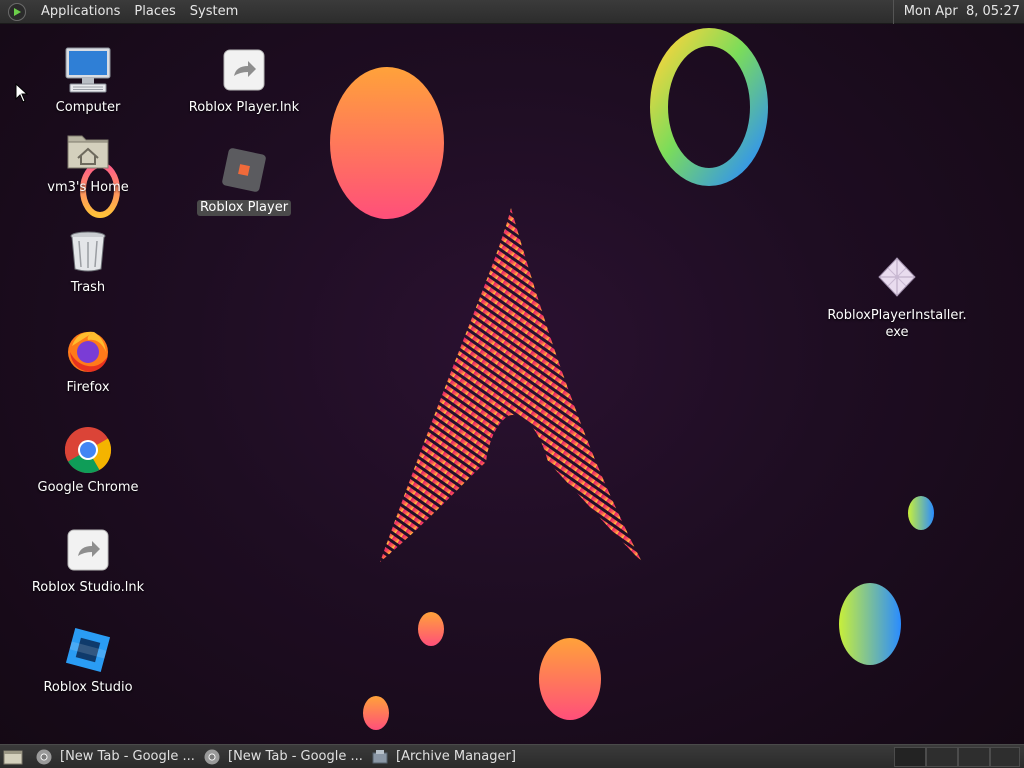 The width and height of the screenshot is (1024, 768). What do you see at coordinates (244, 107) in the screenshot?
I see `roblox-player-lnk-label: Roblox Player.lnk` at bounding box center [244, 107].